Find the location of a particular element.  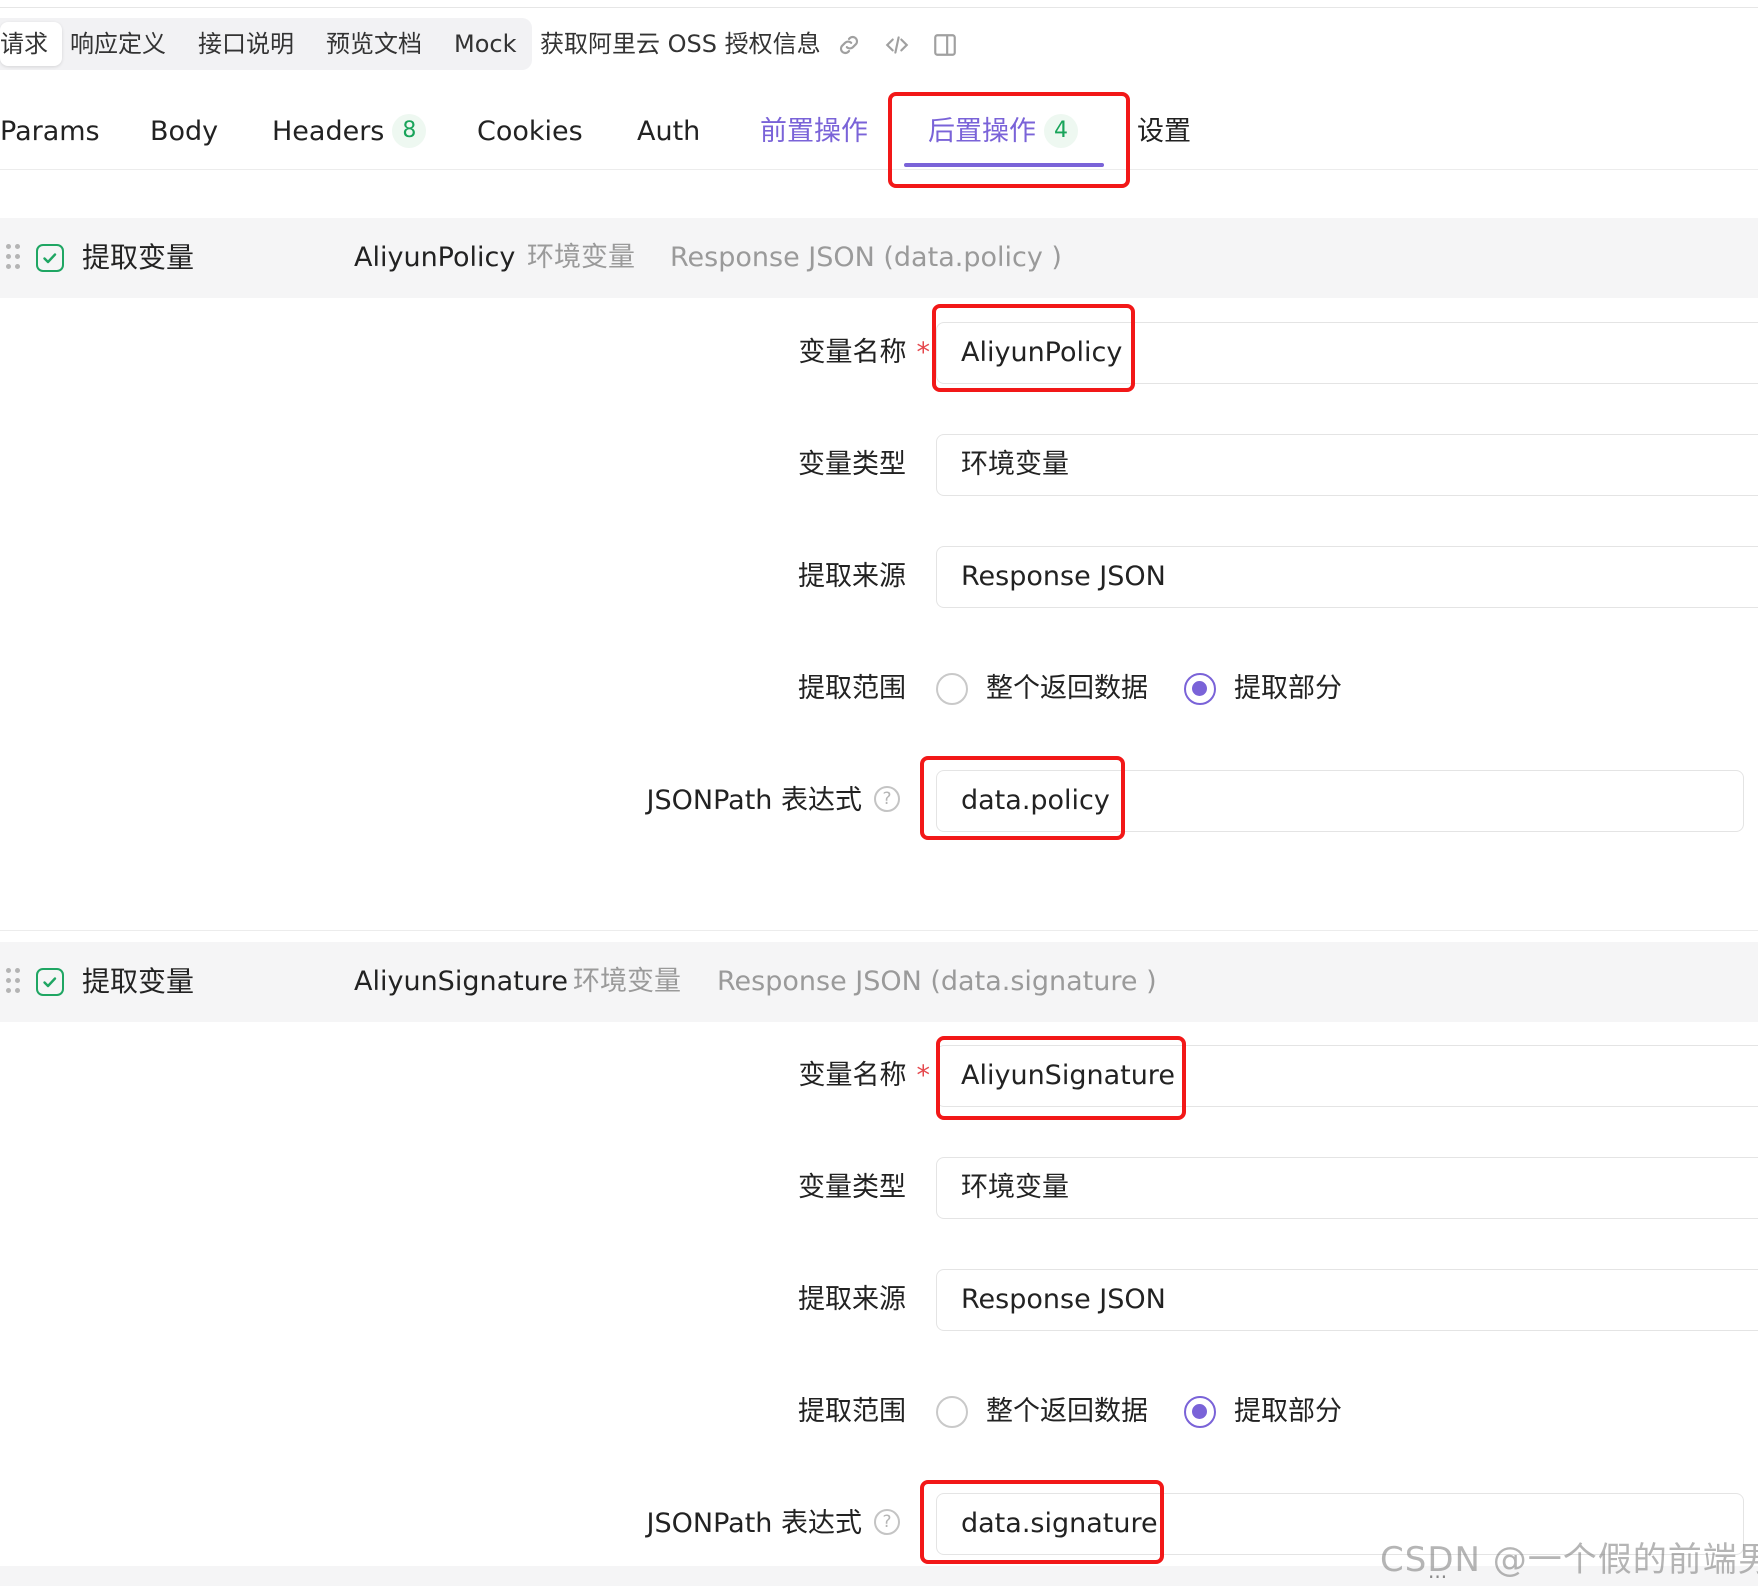

tab-api-description: 接口说明 is located at coordinates (246, 44).